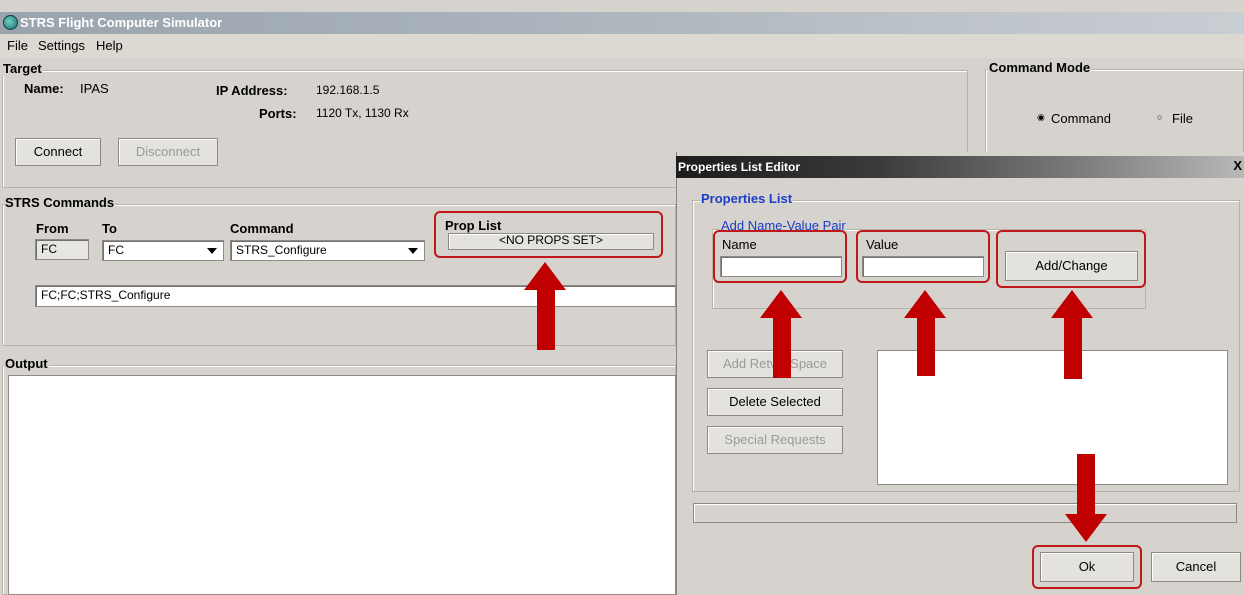 This screenshot has height=595, width=1244. I want to click on special-requests-button: Special Requests, so click(775, 440).